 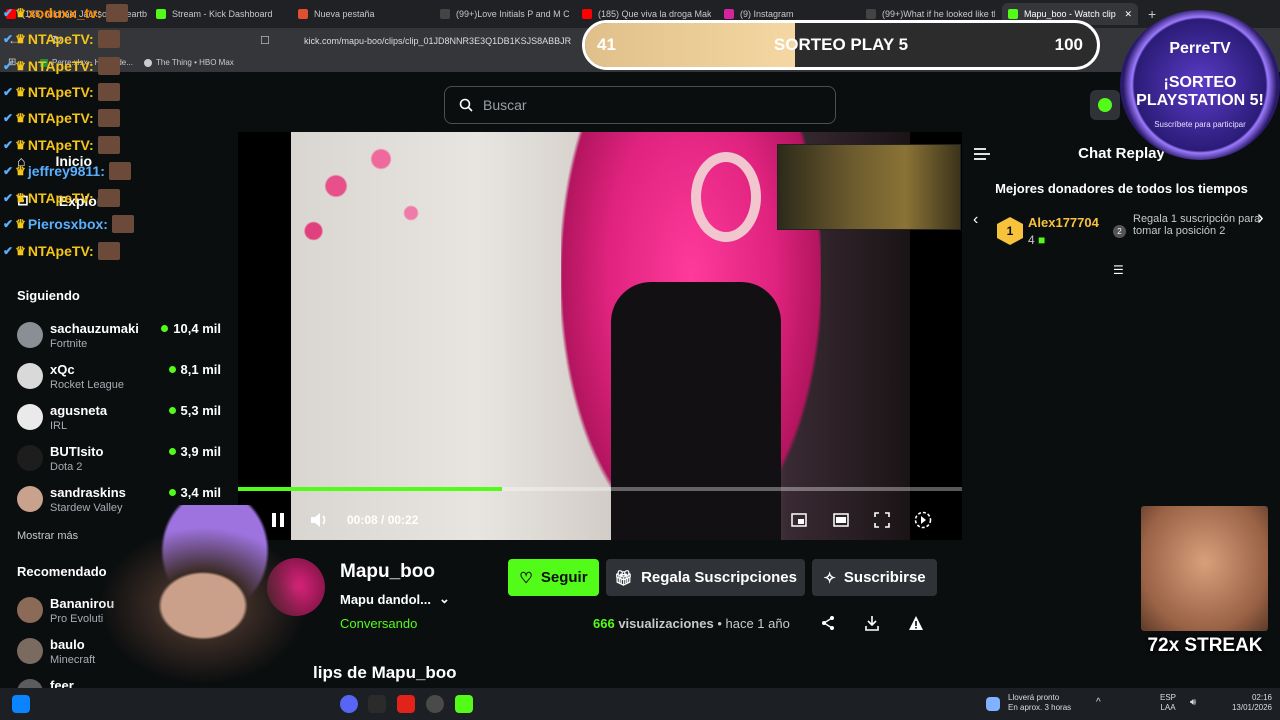 I want to click on chevron-left-icon: ‹, so click(x=976, y=219).